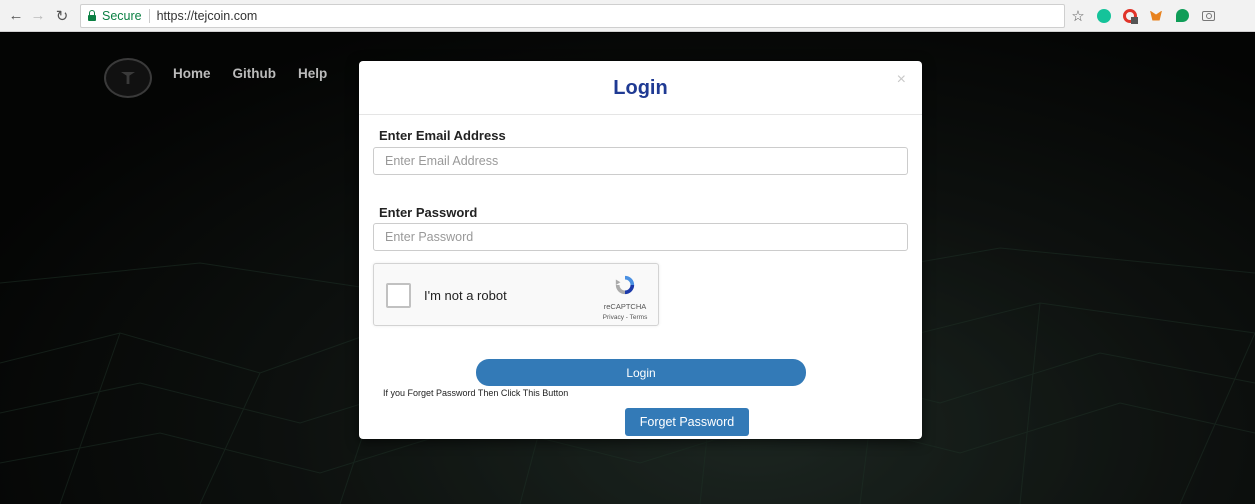  I want to click on forward-icon: →, so click(38, 16).